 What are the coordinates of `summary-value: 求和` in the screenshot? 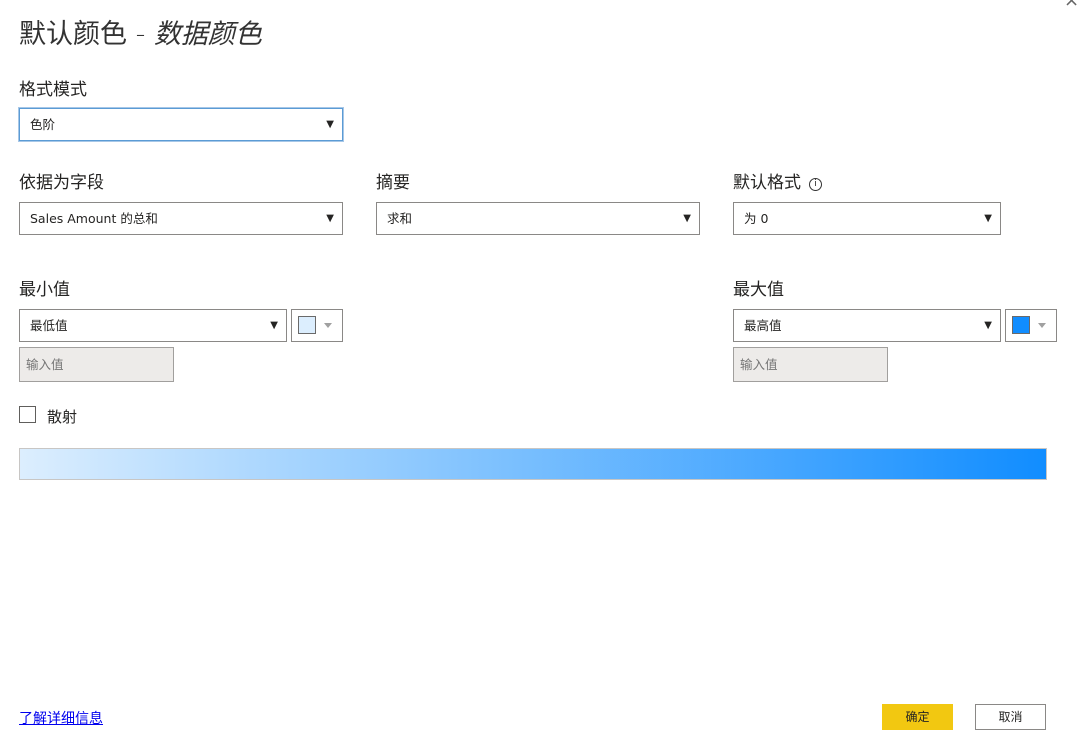 It's located at (400, 218).